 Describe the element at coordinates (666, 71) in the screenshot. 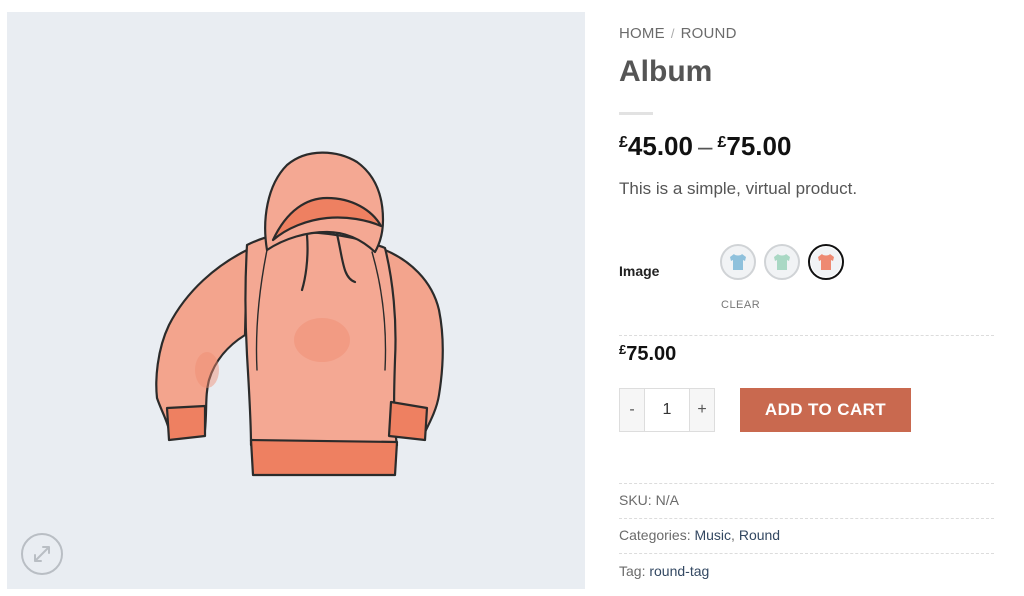

I see `product-title: Album` at that location.